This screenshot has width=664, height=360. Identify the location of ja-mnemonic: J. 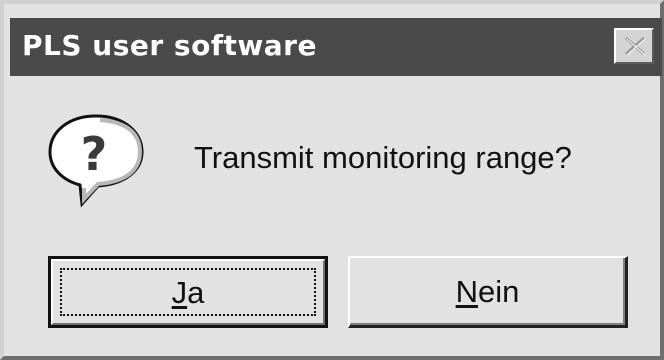
(179, 292).